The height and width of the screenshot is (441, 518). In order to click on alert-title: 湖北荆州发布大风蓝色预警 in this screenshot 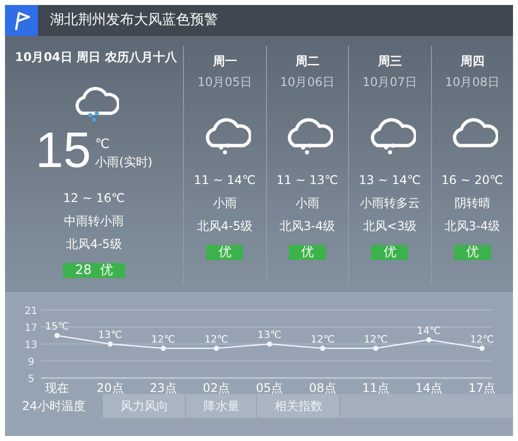, I will do `click(134, 20)`.